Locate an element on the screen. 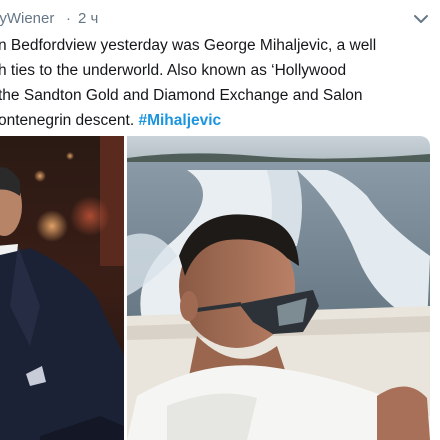  tweet-timestamp: 2 ч is located at coordinates (88, 18).